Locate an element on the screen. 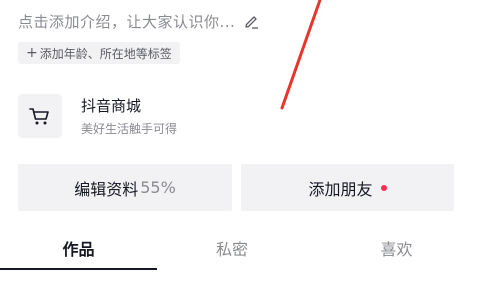 This screenshot has height=300, width=480. tab-private: 私密 is located at coordinates (232, 248).